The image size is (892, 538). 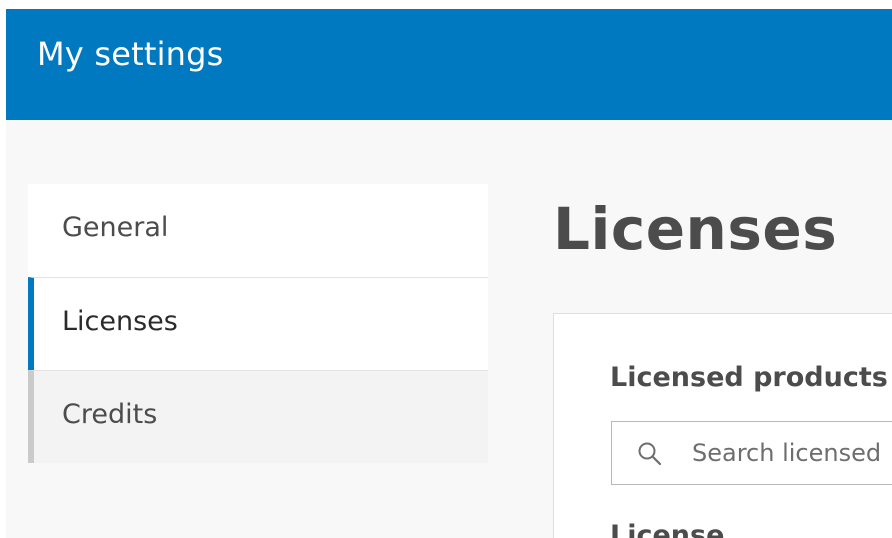 What do you see at coordinates (130, 54) in the screenshot?
I see `header-title: My settings` at bounding box center [130, 54].